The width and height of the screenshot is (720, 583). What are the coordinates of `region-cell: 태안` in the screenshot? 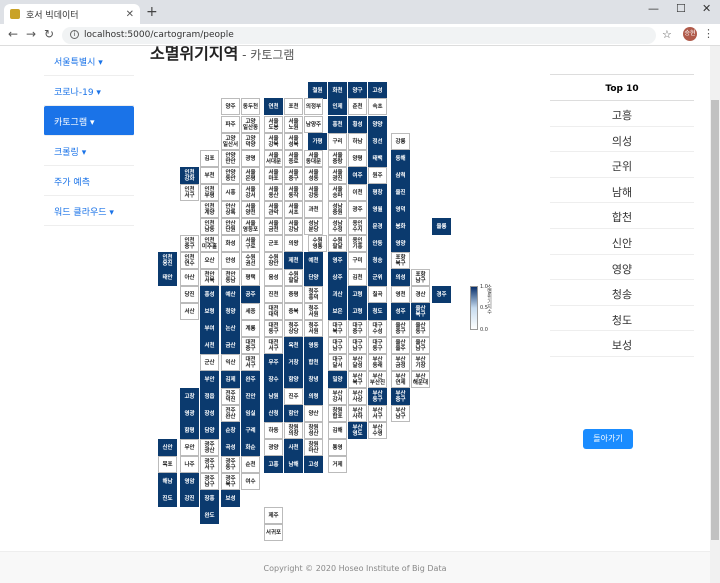 It's located at (167, 277).